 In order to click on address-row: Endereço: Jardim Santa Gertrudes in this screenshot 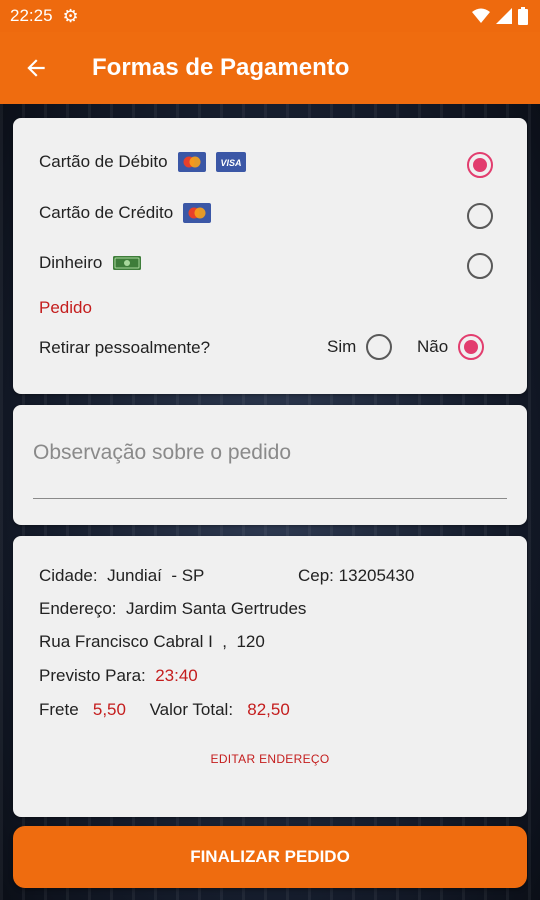, I will do `click(172, 609)`.